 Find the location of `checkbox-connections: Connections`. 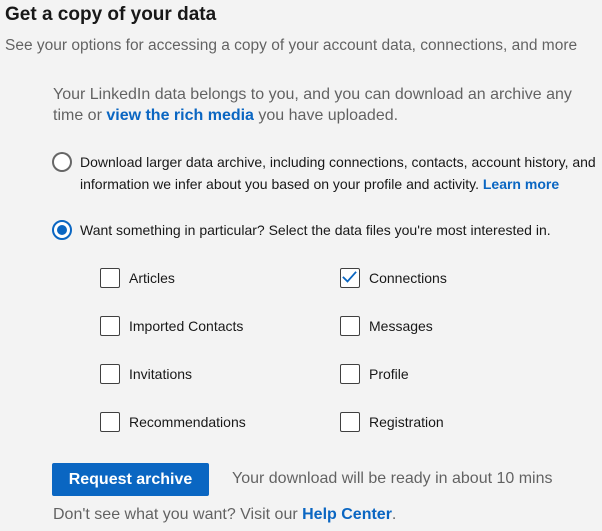

checkbox-connections: Connections is located at coordinates (393, 278).